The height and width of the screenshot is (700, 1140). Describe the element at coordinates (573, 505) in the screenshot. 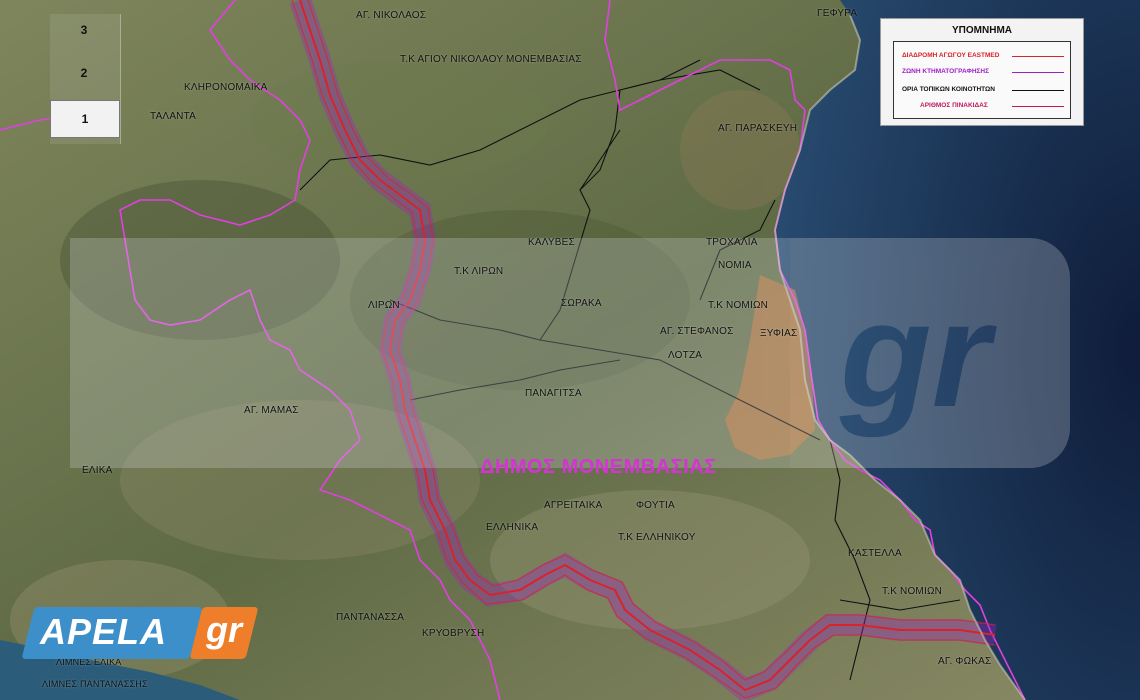

I see `place-label: ΑΓΡΕΙΤΑΙΚΑ` at that location.